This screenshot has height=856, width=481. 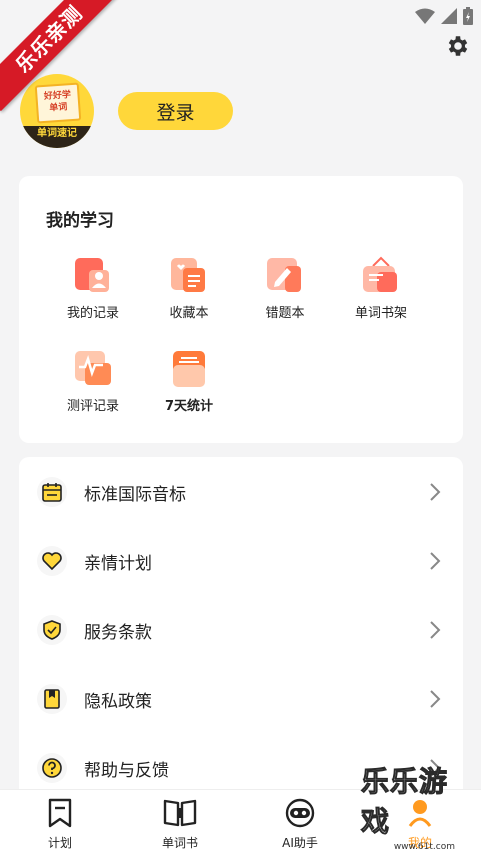 What do you see at coordinates (424, 847) in the screenshot?
I see `watermark-url: www.61t.com` at bounding box center [424, 847].